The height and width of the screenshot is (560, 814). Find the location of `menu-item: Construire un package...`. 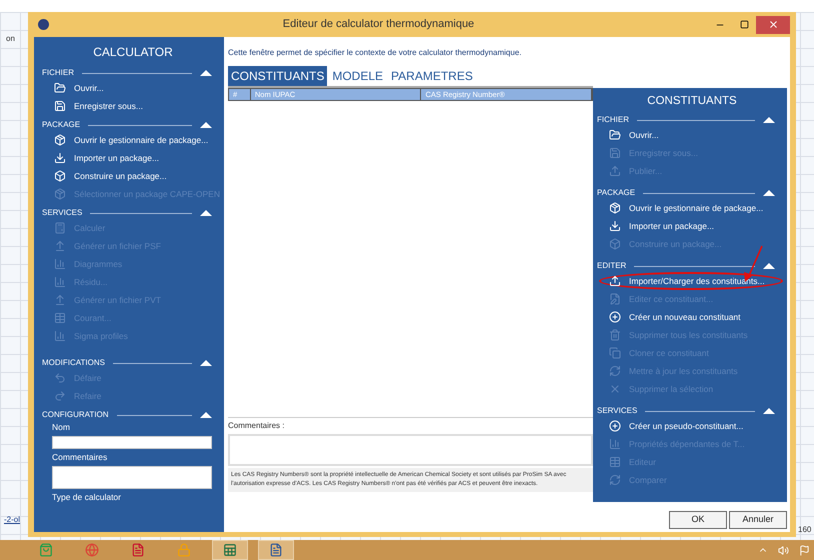

menu-item: Construire un package... is located at coordinates (120, 176).